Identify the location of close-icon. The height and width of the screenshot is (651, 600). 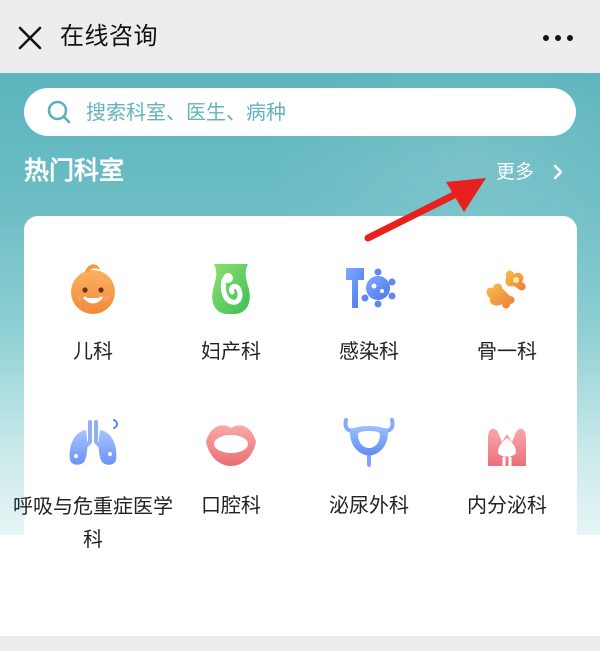
(30, 38).